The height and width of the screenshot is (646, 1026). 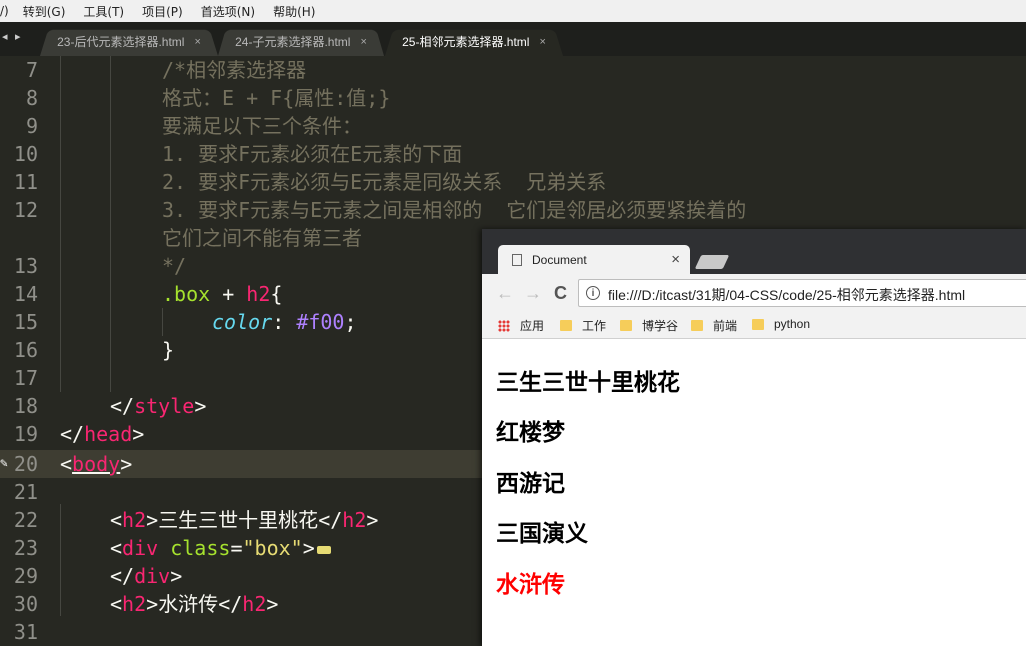 I want to click on apps-grid-icon, so click(x=504, y=325).